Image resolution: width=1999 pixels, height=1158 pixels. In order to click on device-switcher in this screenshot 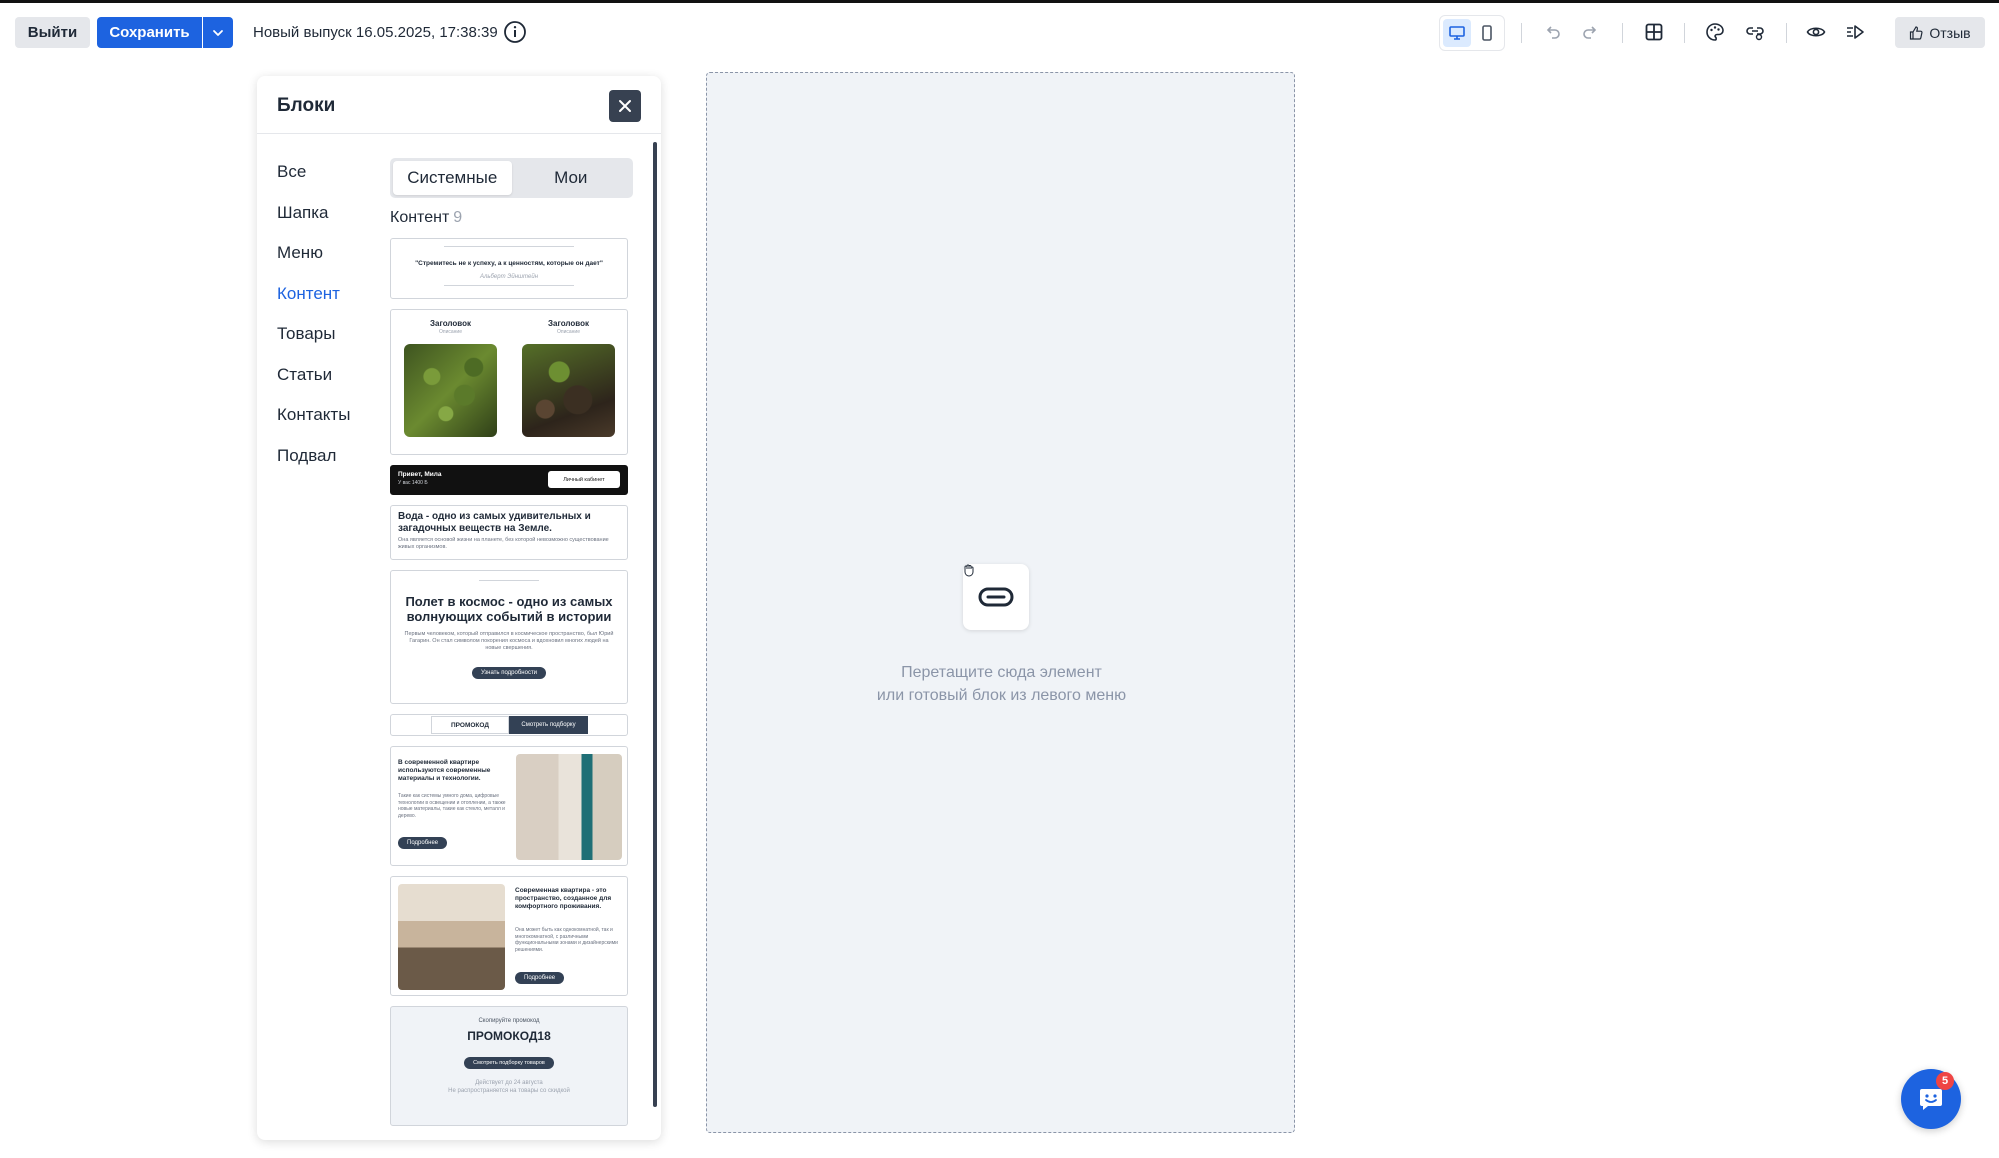, I will do `click(1472, 33)`.